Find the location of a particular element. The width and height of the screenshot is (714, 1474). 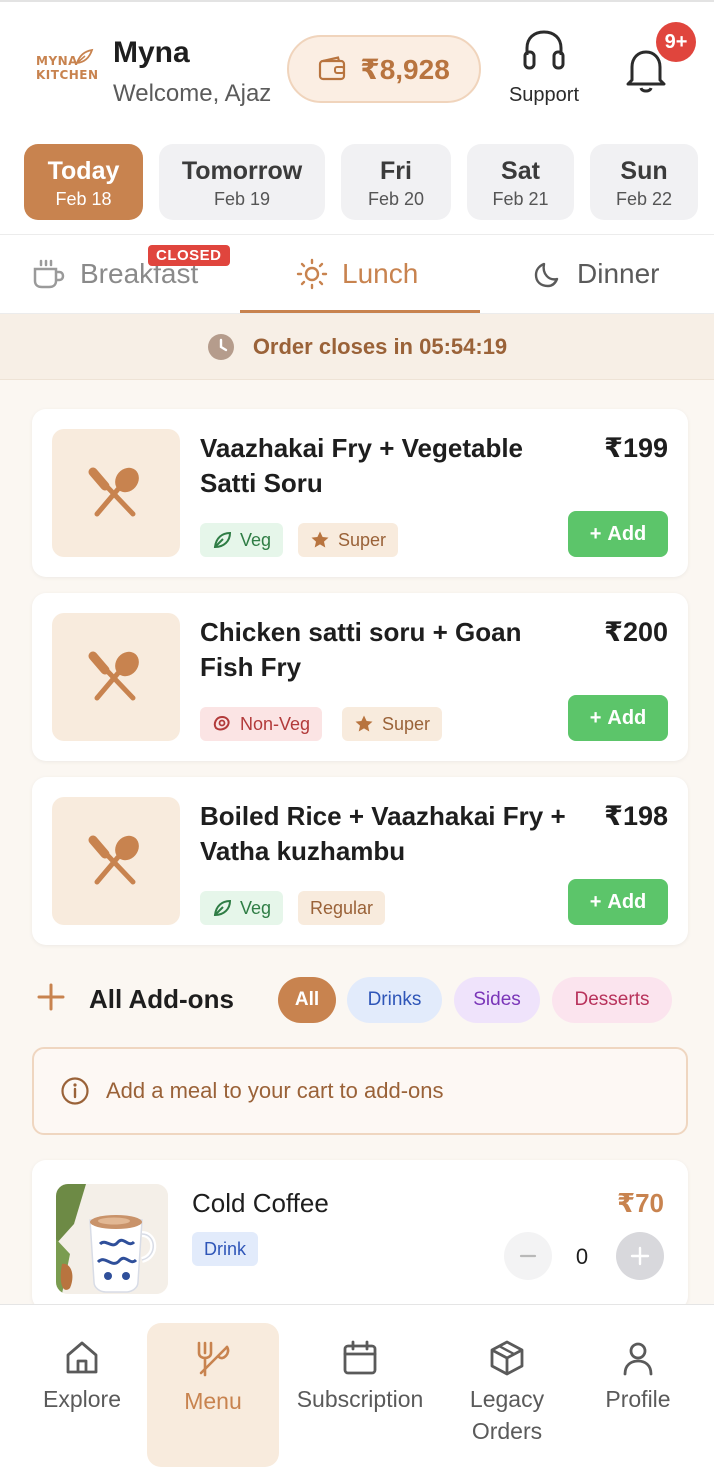

meat-icon is located at coordinates (221, 723).